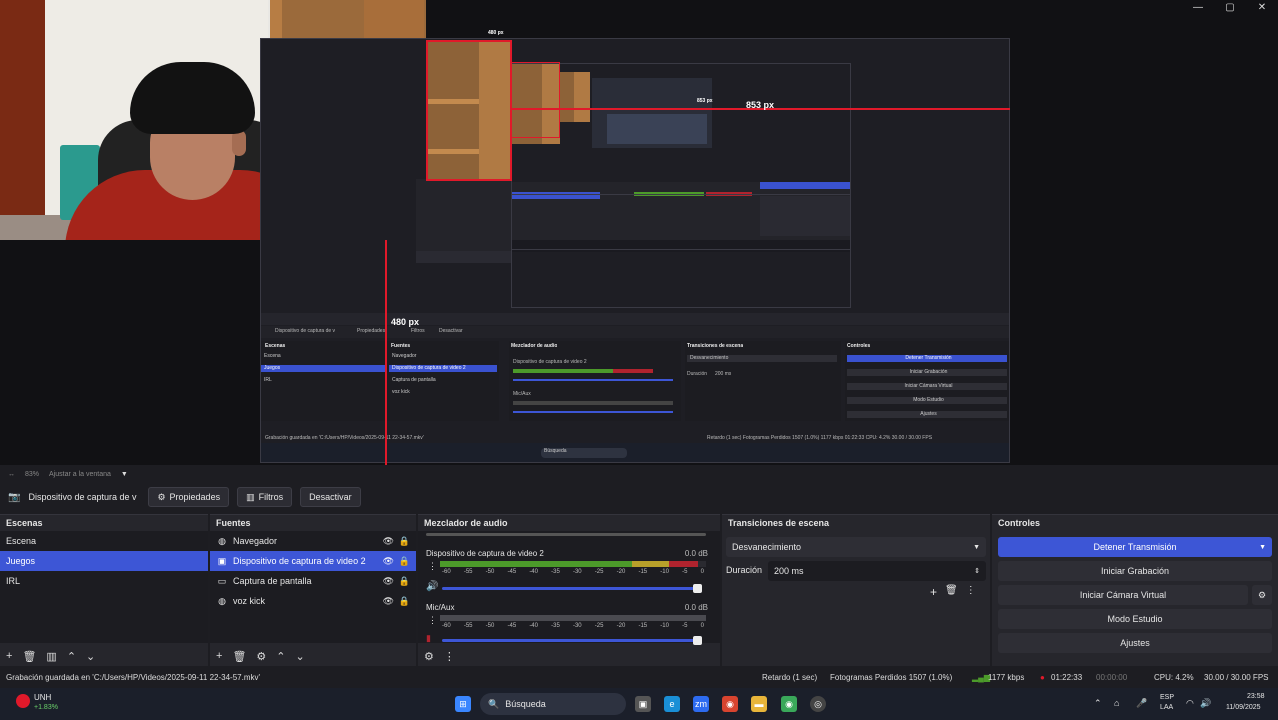 The width and height of the screenshot is (1278, 720). What do you see at coordinates (555, 626) in the screenshot?
I see `scale-tick: -35` at bounding box center [555, 626].